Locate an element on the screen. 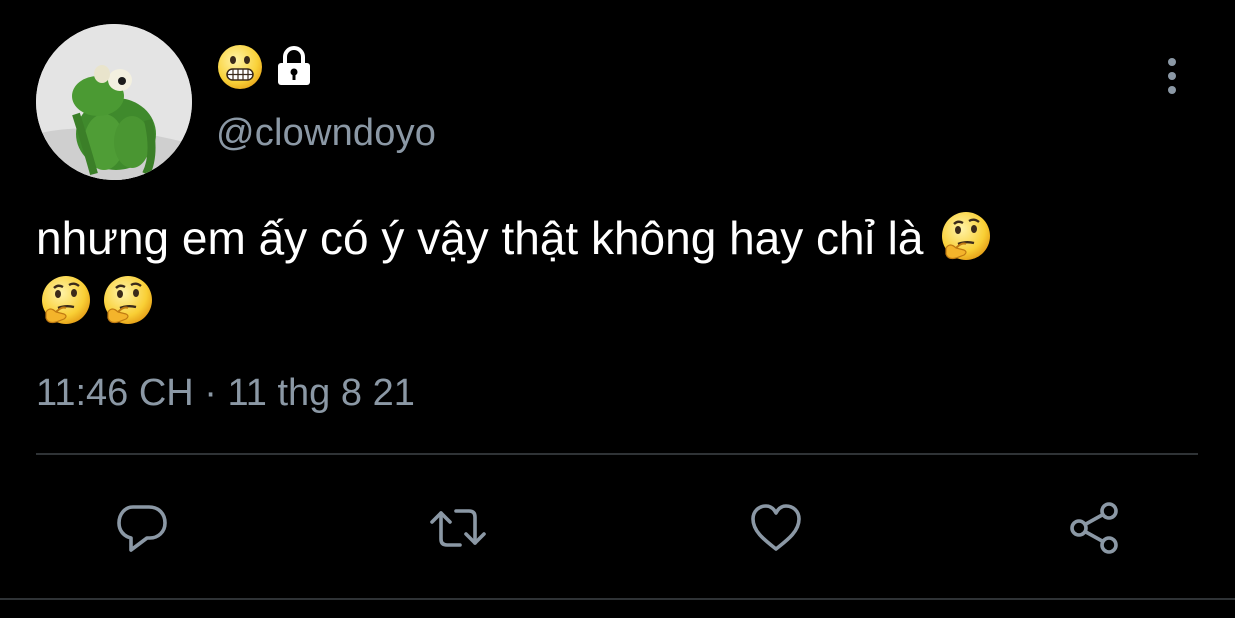 Image resolution: width=1235 pixels, height=618 pixels. display-name is located at coordinates (267, 67).